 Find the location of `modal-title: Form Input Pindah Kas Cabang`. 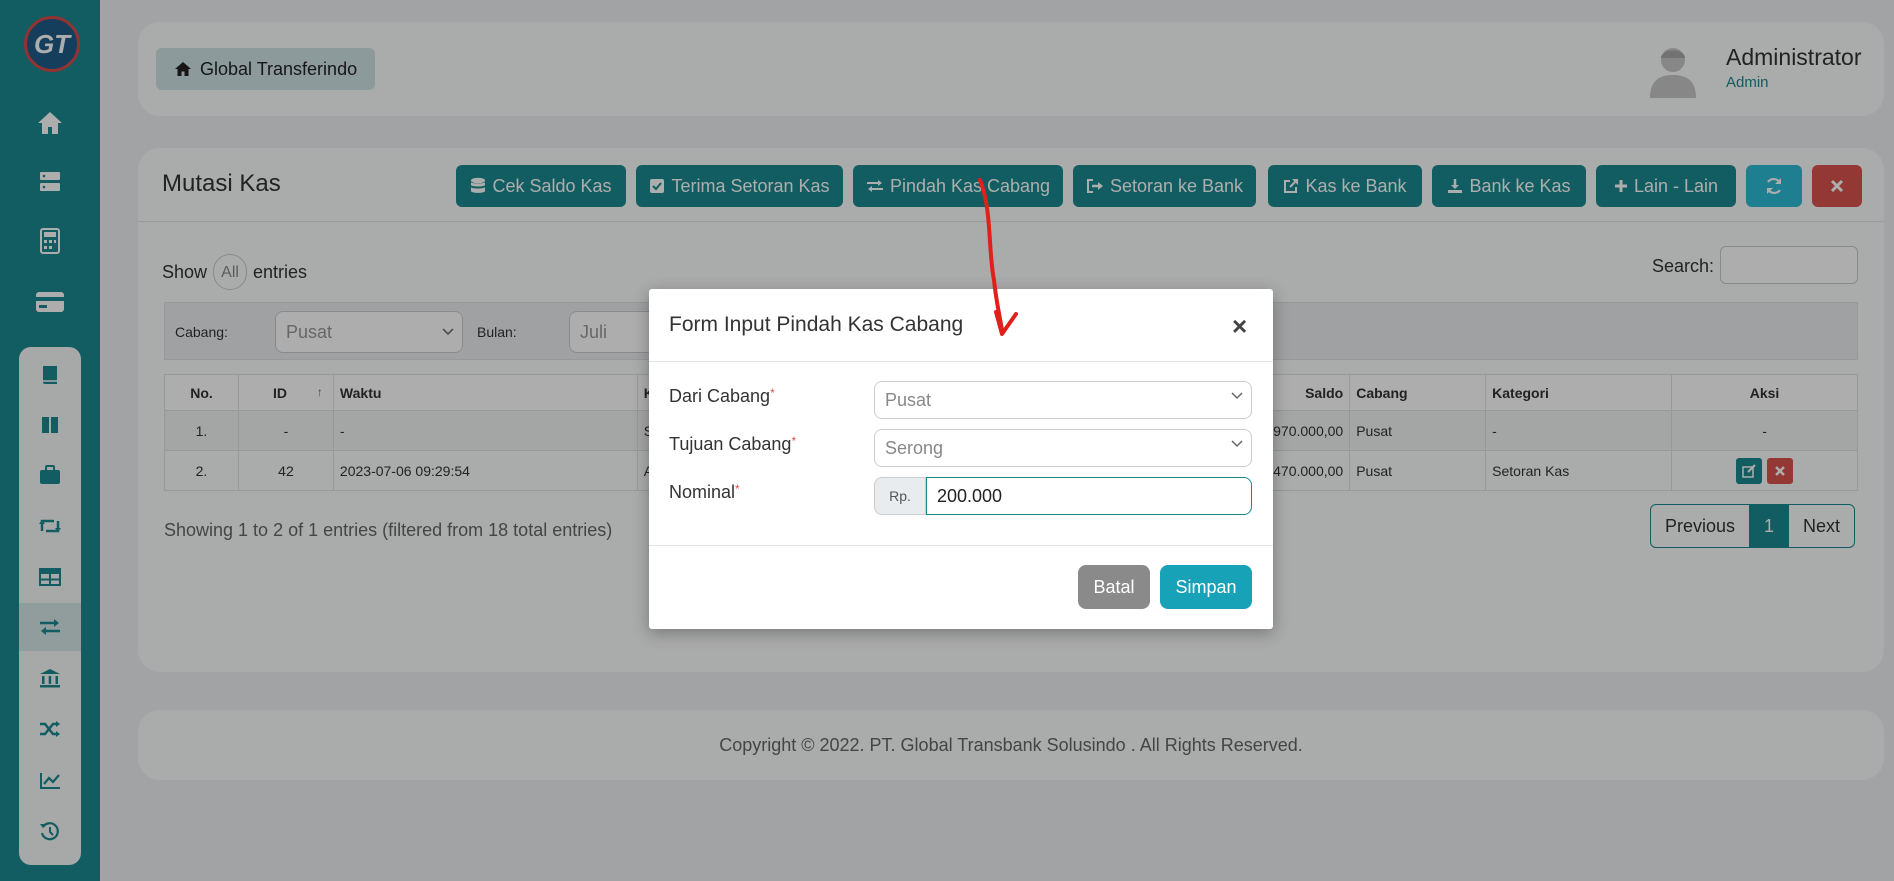

modal-title: Form Input Pindah Kas Cabang is located at coordinates (816, 324).